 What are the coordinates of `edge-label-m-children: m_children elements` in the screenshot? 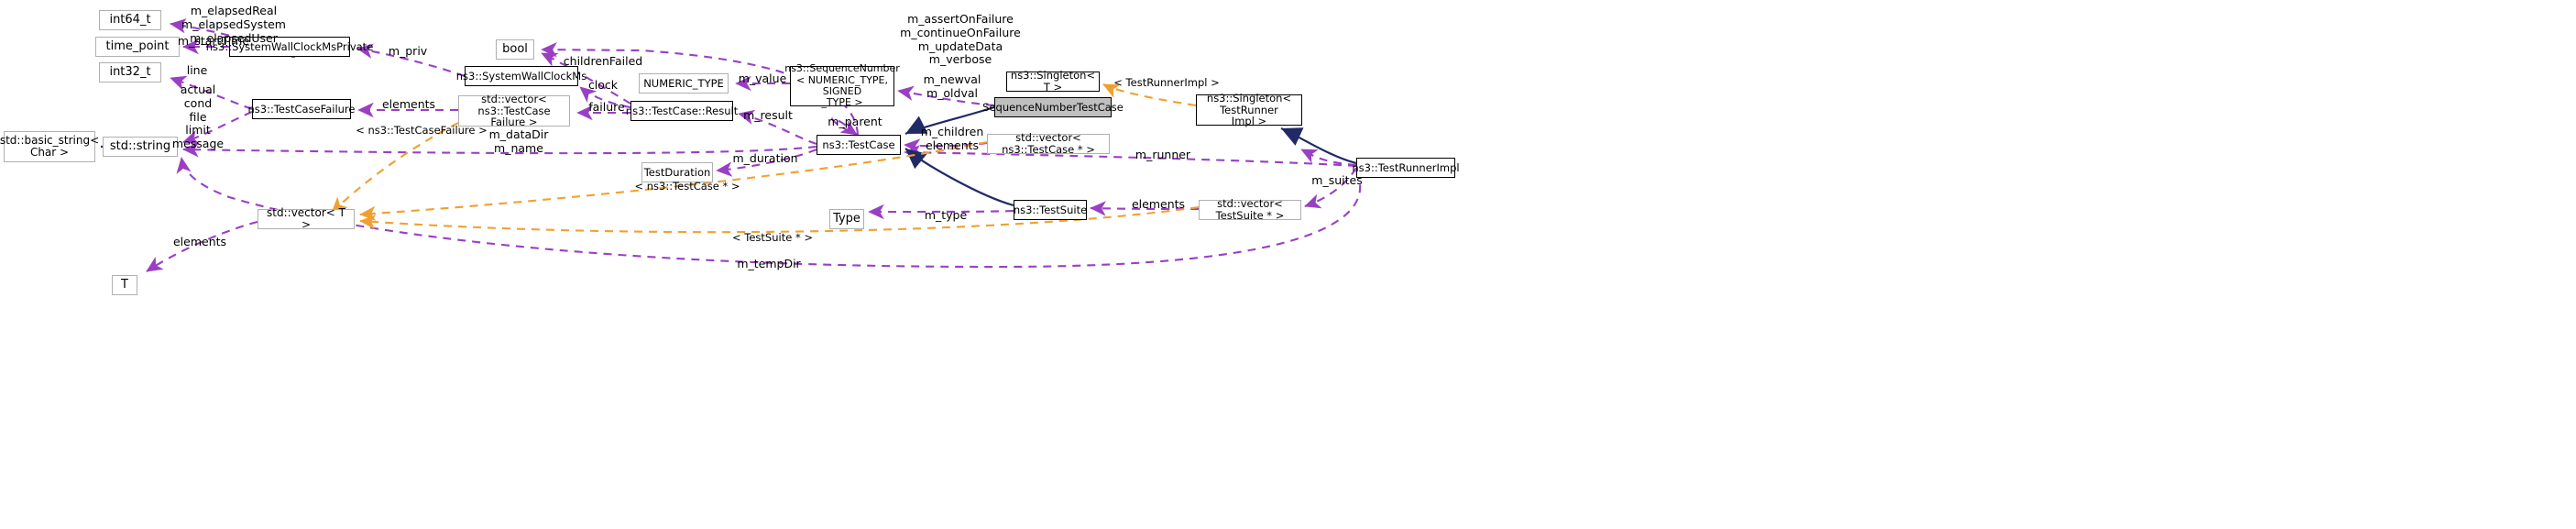 It's located at (952, 139).